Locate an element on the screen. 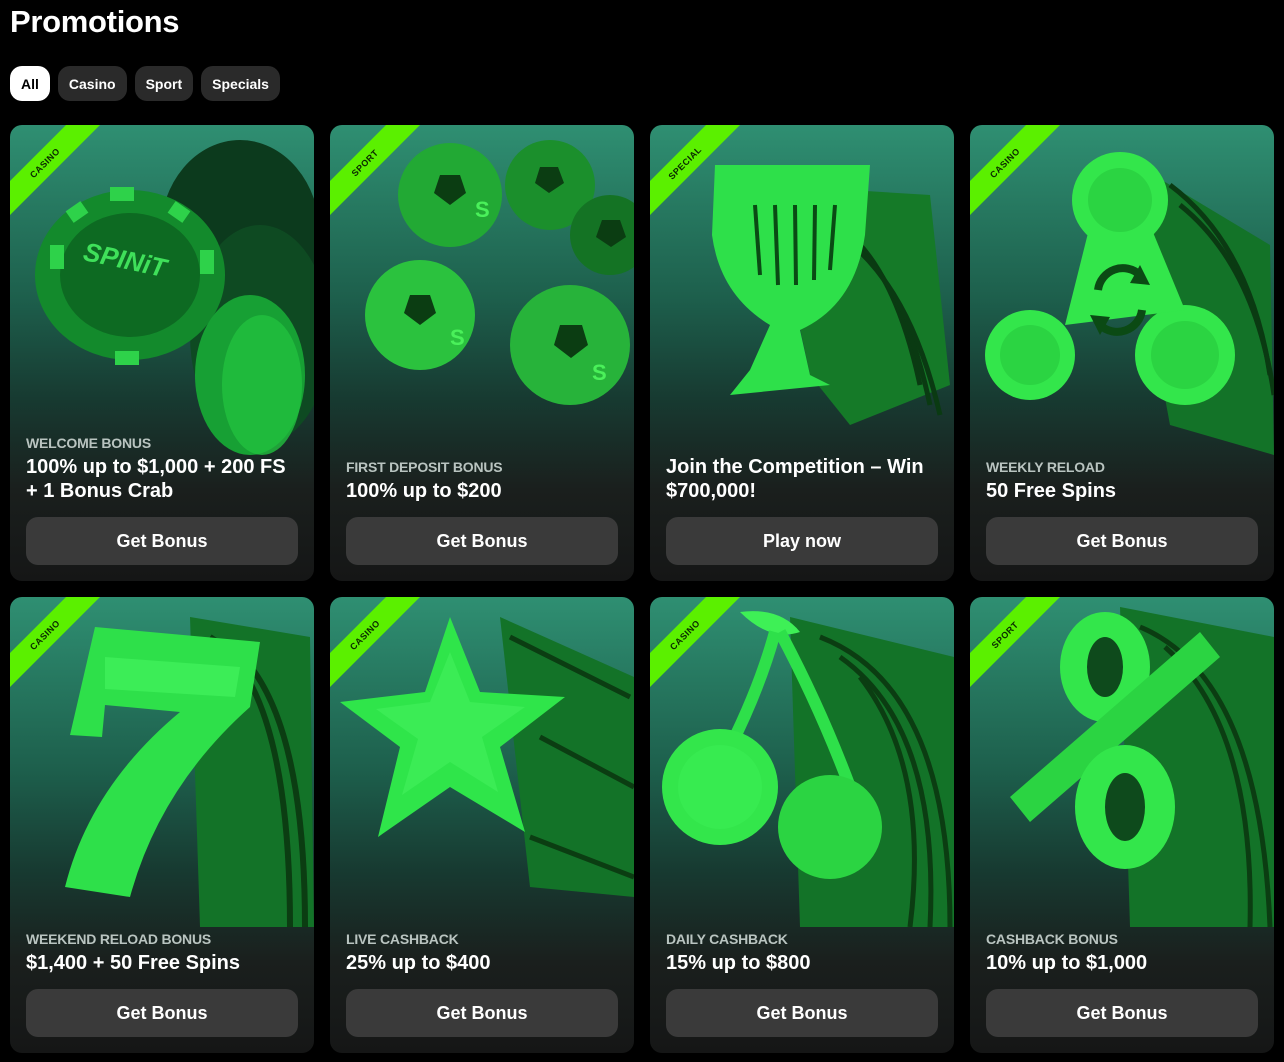 The image size is (1284, 1062). filter-tabs: All Casino Sport Specials is located at coordinates (145, 83).